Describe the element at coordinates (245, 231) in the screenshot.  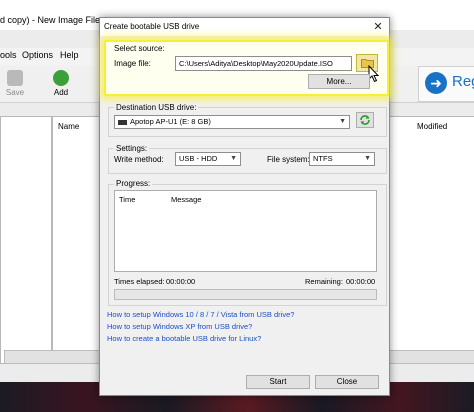
I see `progress-log-list: Time Message` at that location.